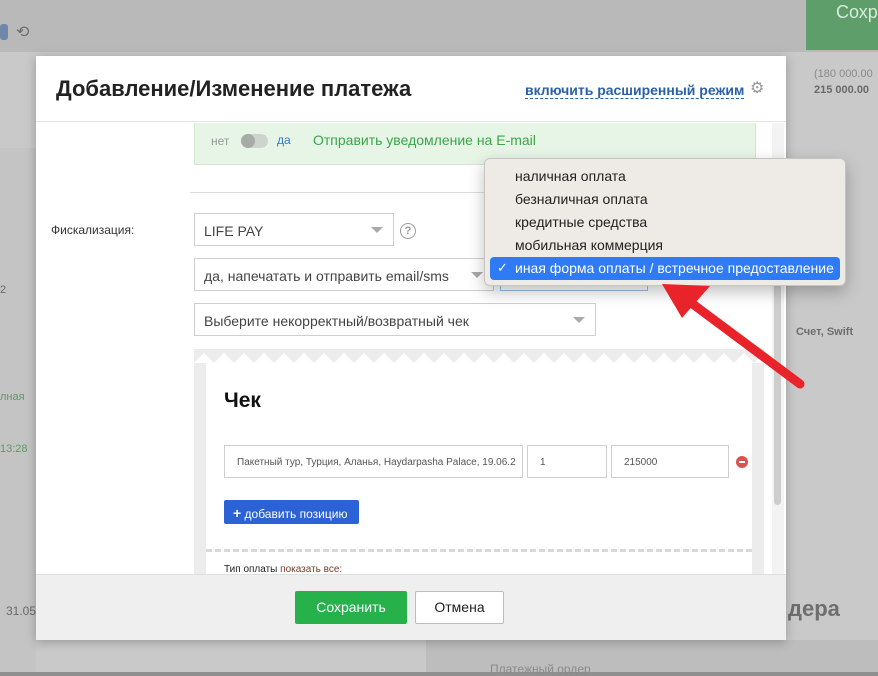  Describe the element at coordinates (3, 290) in the screenshot. I see `background-left-char: 2` at that location.